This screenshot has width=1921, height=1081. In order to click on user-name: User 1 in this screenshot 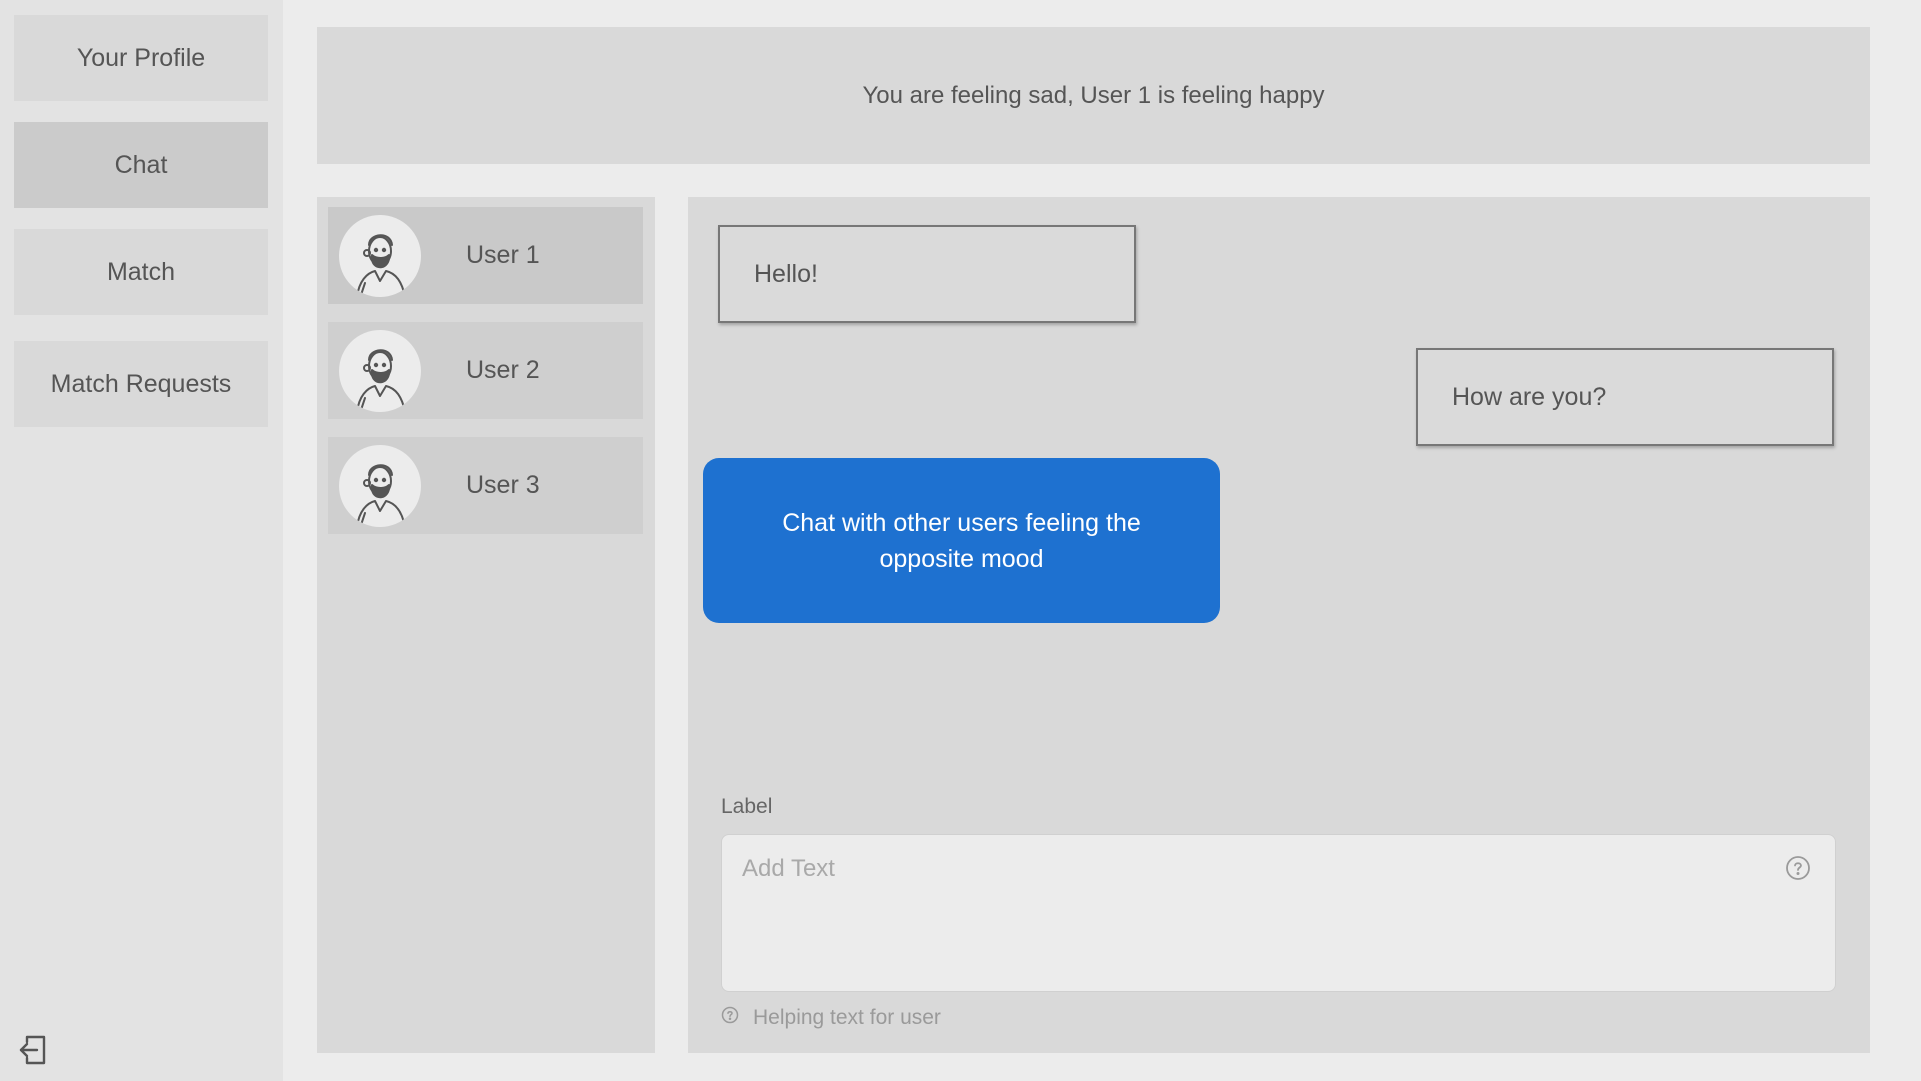, I will do `click(503, 255)`.